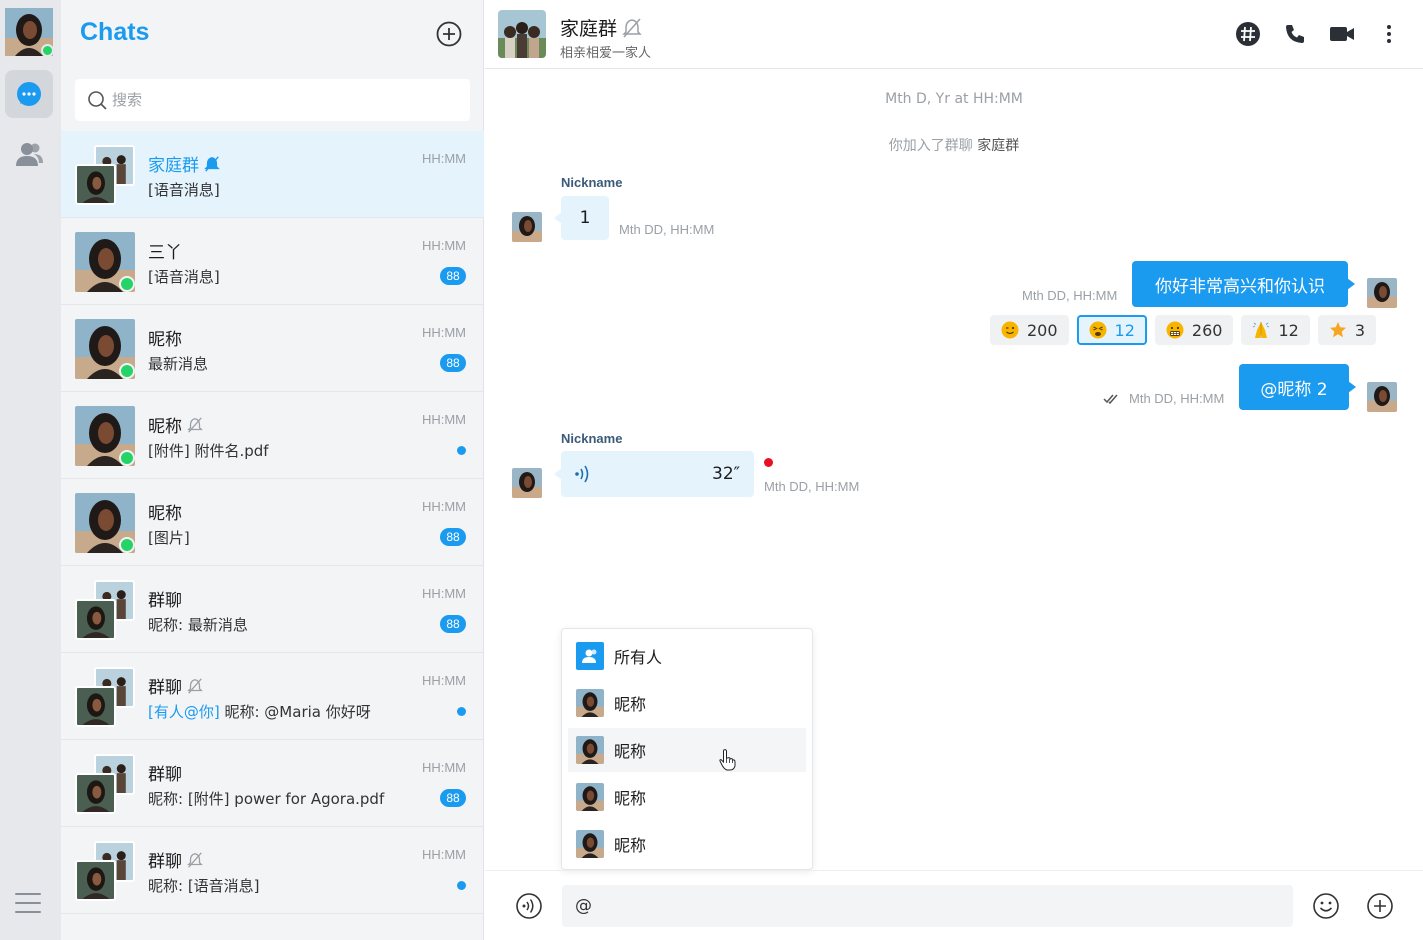  I want to click on search-icon, so click(97, 100).